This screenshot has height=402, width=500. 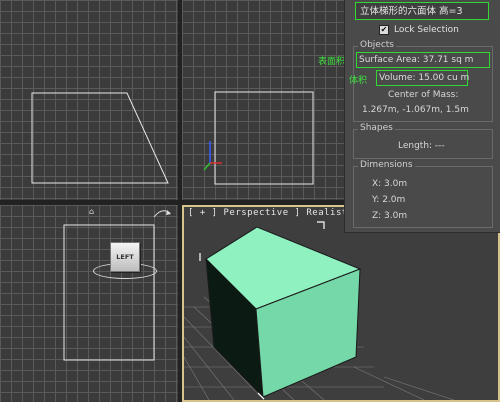 What do you see at coordinates (358, 81) in the screenshot?
I see `volume-annotation: 体积` at bounding box center [358, 81].